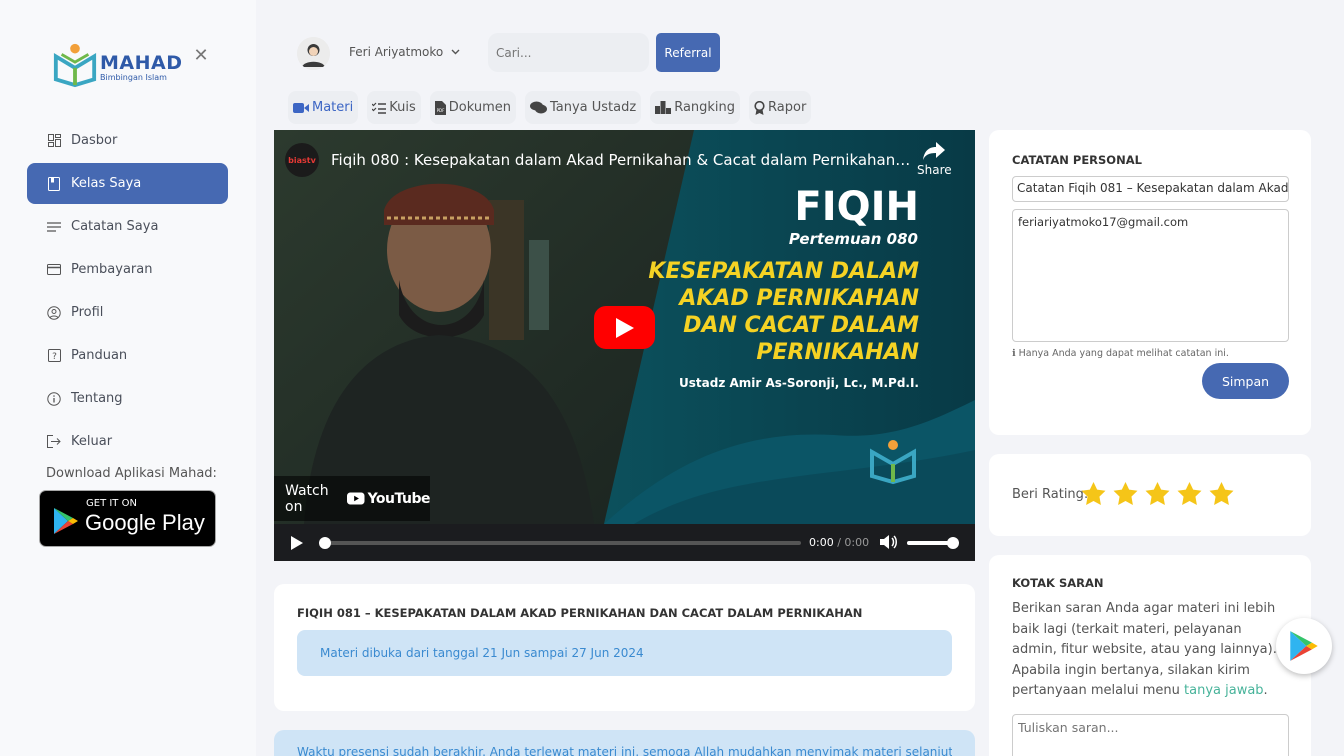 The height and width of the screenshot is (756, 1344). Describe the element at coordinates (538, 107) in the screenshot. I see `chat-icon` at that location.